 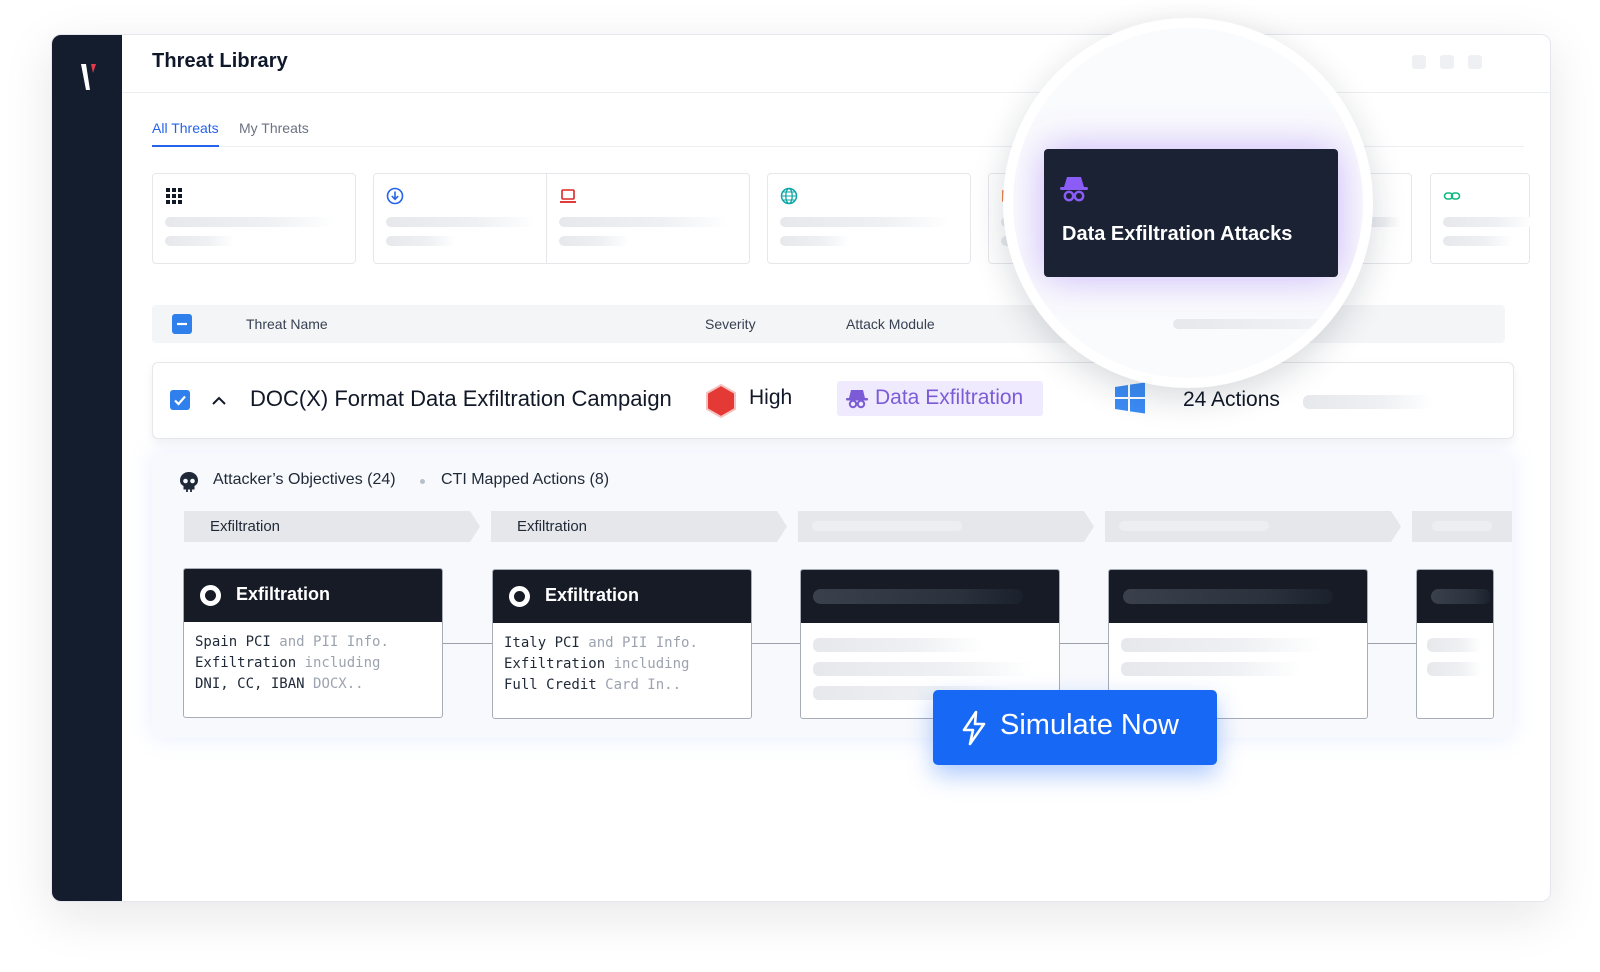 I want to click on link-icon, so click(x=1452, y=196).